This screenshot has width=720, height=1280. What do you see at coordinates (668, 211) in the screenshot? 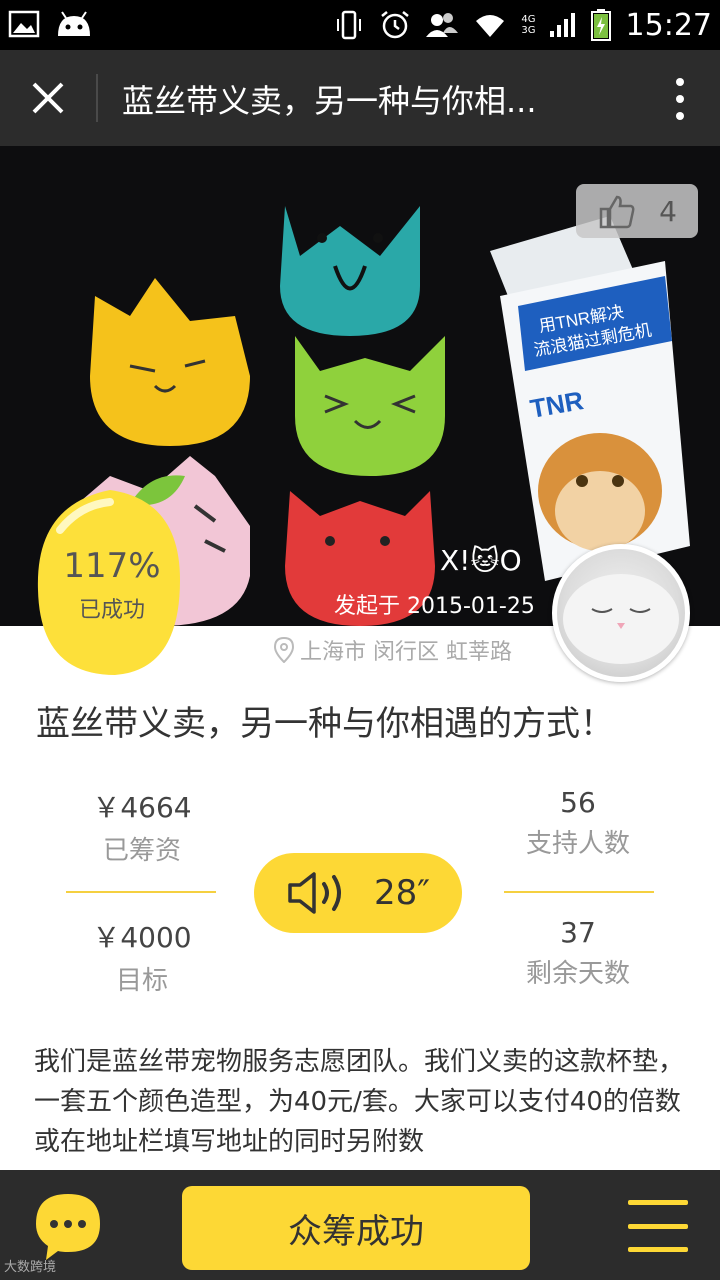
I see `like-count: 4` at bounding box center [668, 211].